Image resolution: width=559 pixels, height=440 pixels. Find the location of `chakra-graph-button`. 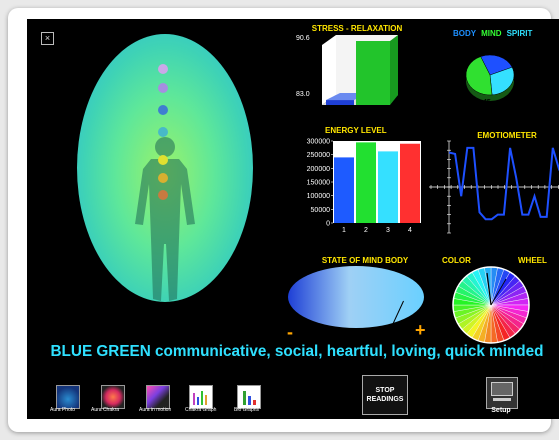

chakra-graph-button is located at coordinates (201, 397).